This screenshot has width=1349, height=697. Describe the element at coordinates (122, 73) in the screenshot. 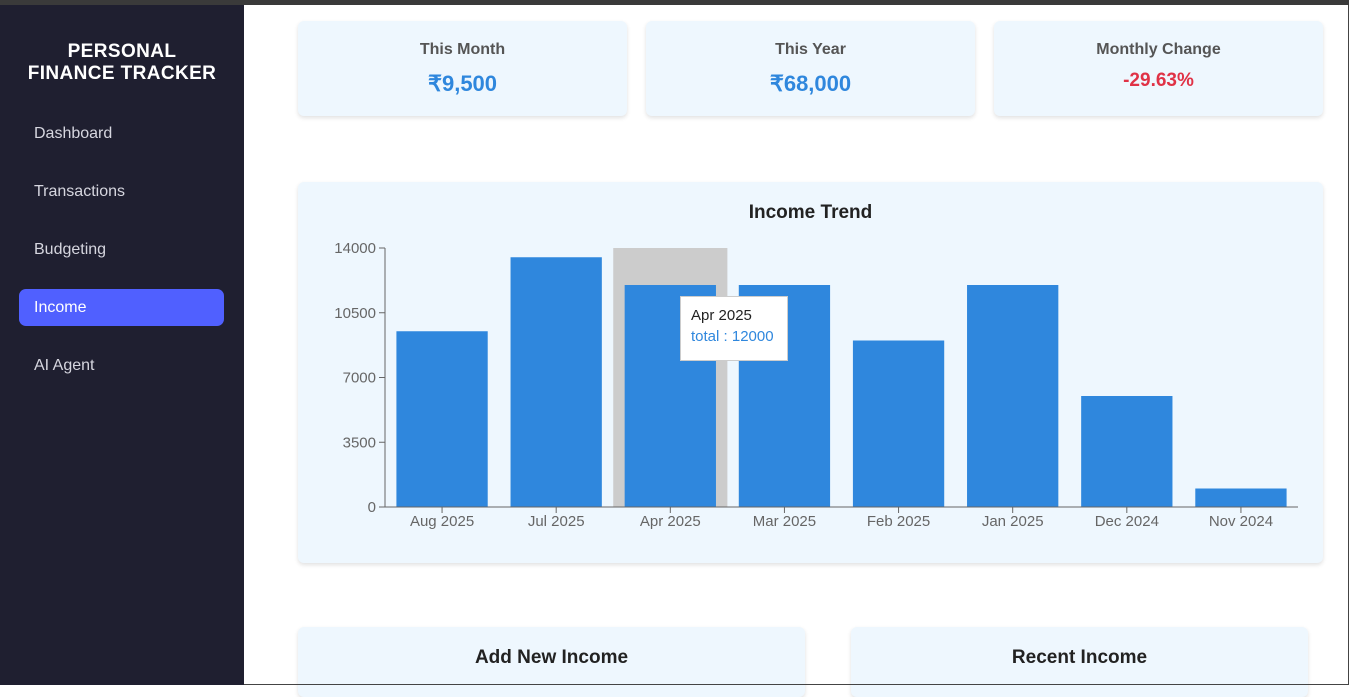

I see `brand-line-2: FINANCE TRACKER` at that location.